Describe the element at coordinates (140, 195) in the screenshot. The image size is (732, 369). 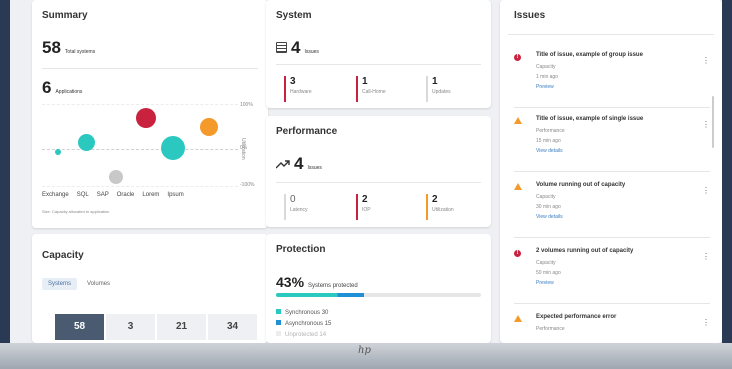
I see `x-axis-labels: Exchange SQL SAP Oracle Lorem Ipsum` at that location.